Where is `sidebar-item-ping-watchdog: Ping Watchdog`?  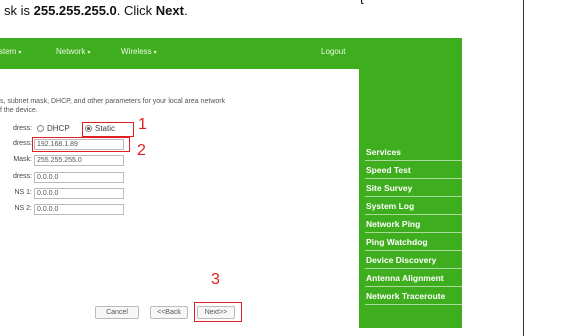
sidebar-item-ping-watchdog: Ping Watchdog is located at coordinates (413, 242).